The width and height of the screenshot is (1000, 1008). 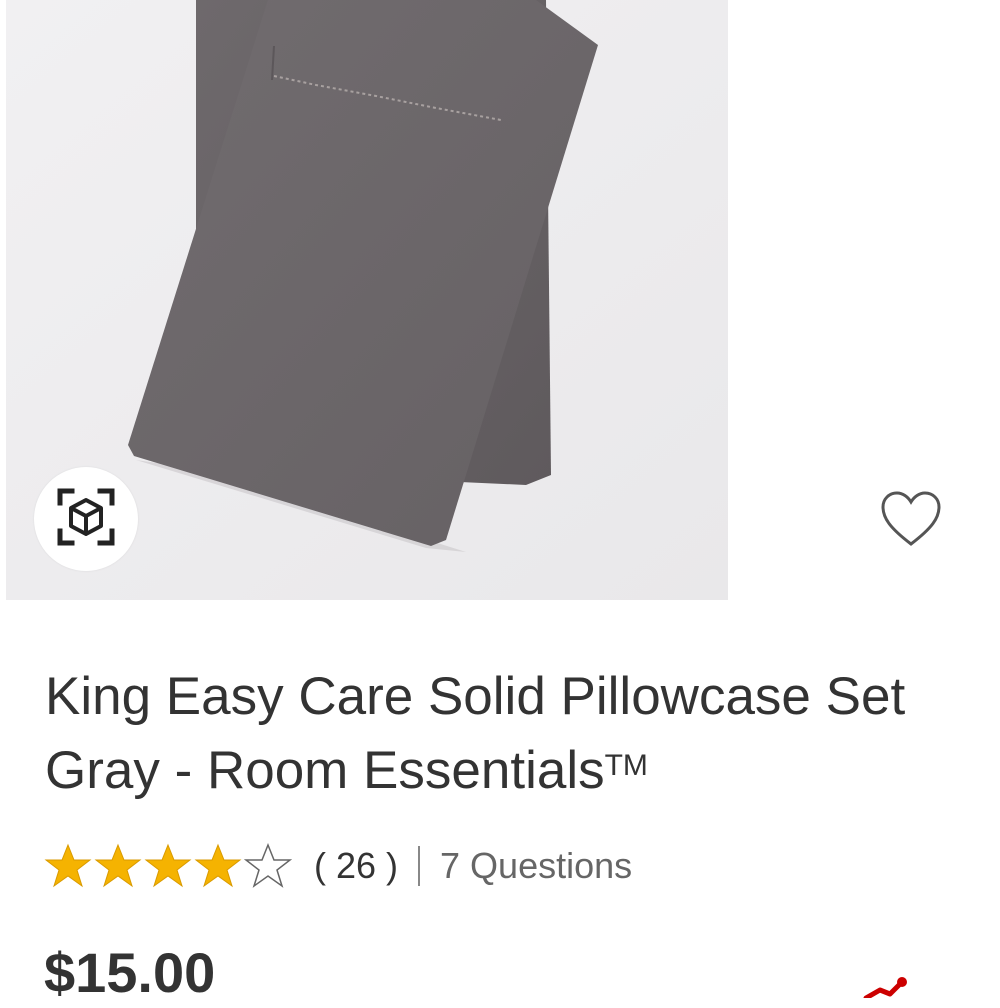 I want to click on favorite-button, so click(x=911, y=521).